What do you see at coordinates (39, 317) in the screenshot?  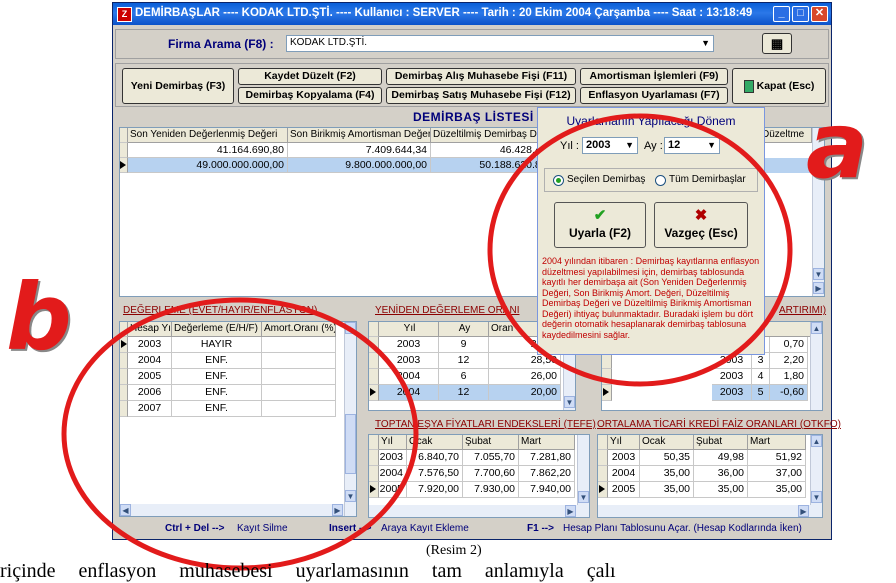 I see `annotation-letter-b: b` at bounding box center [39, 317].